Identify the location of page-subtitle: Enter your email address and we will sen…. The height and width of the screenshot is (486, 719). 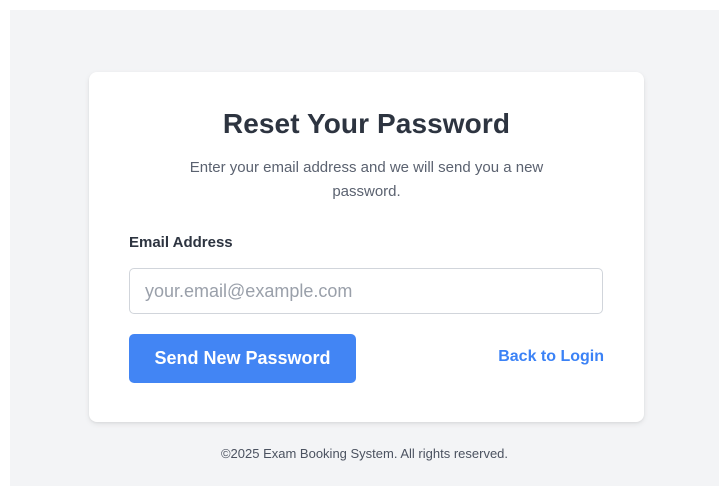
(366, 179).